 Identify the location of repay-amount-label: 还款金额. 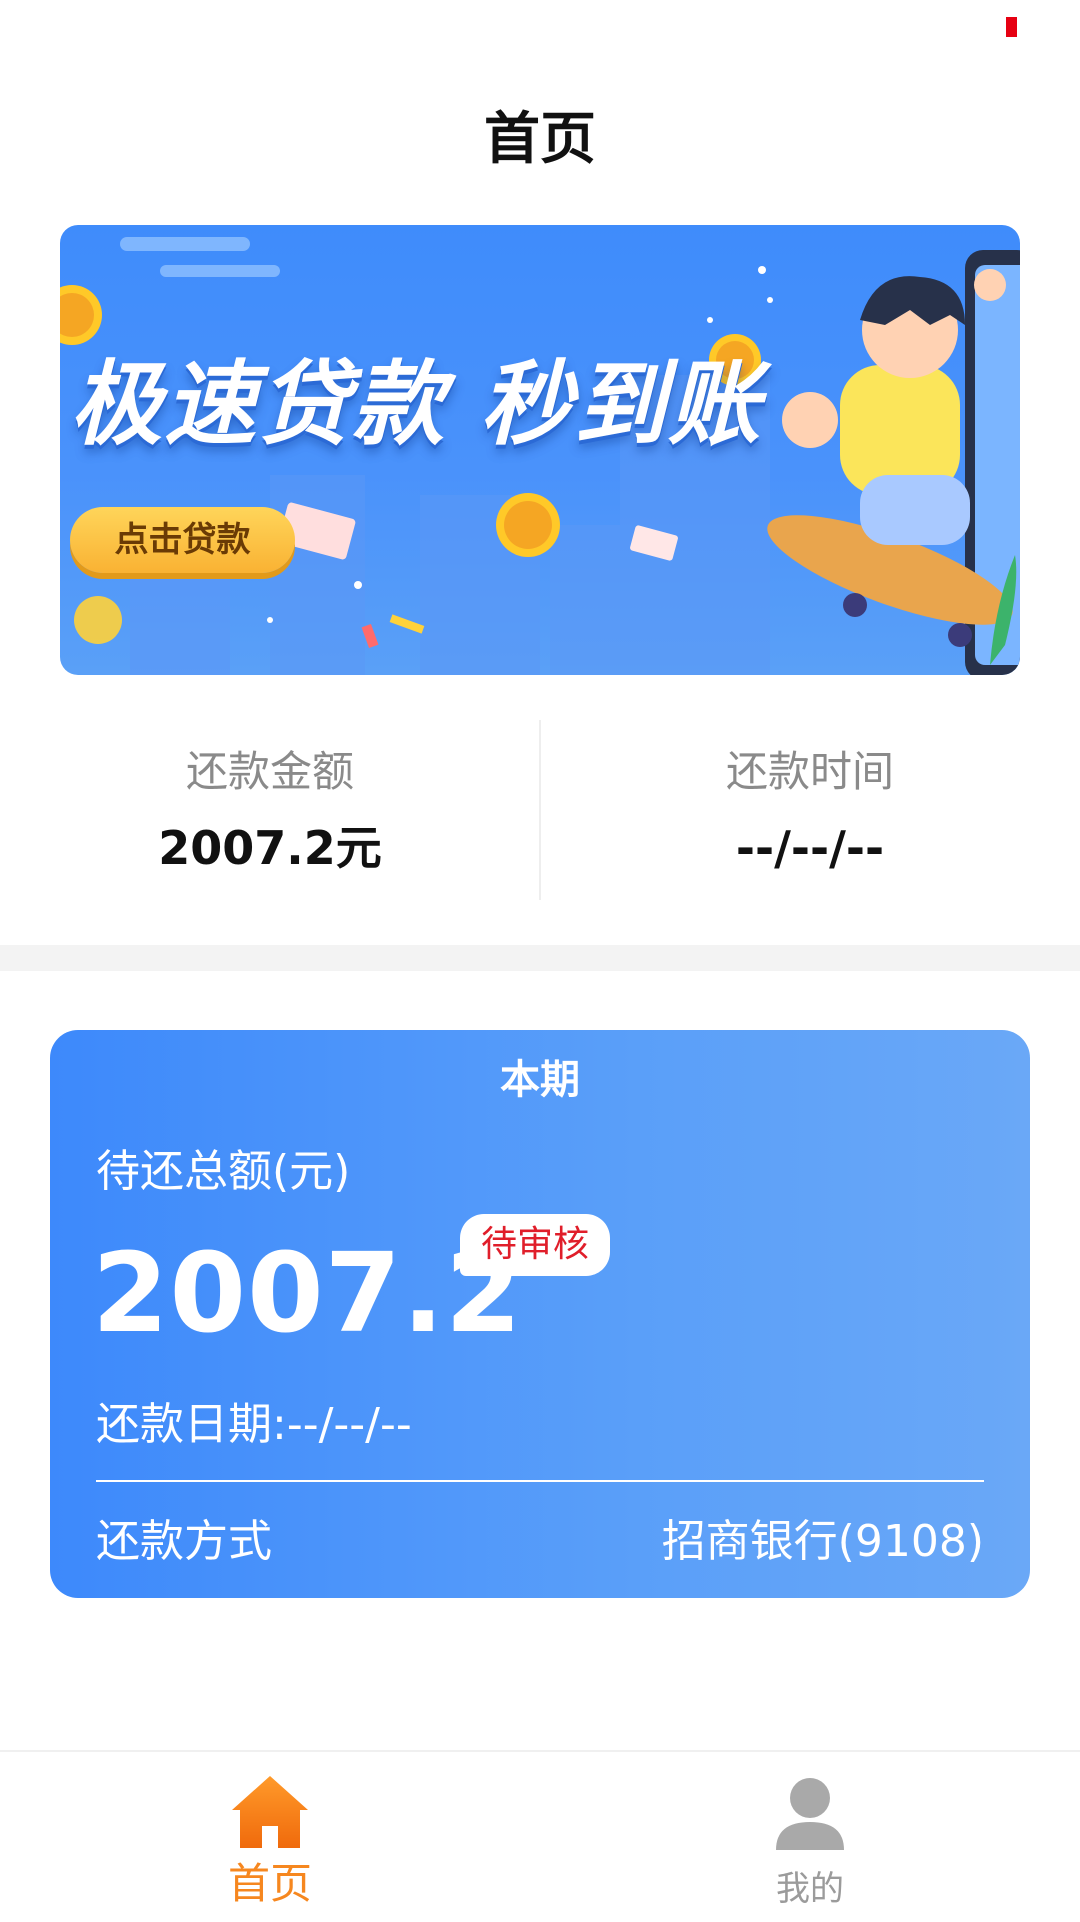
(269, 771).